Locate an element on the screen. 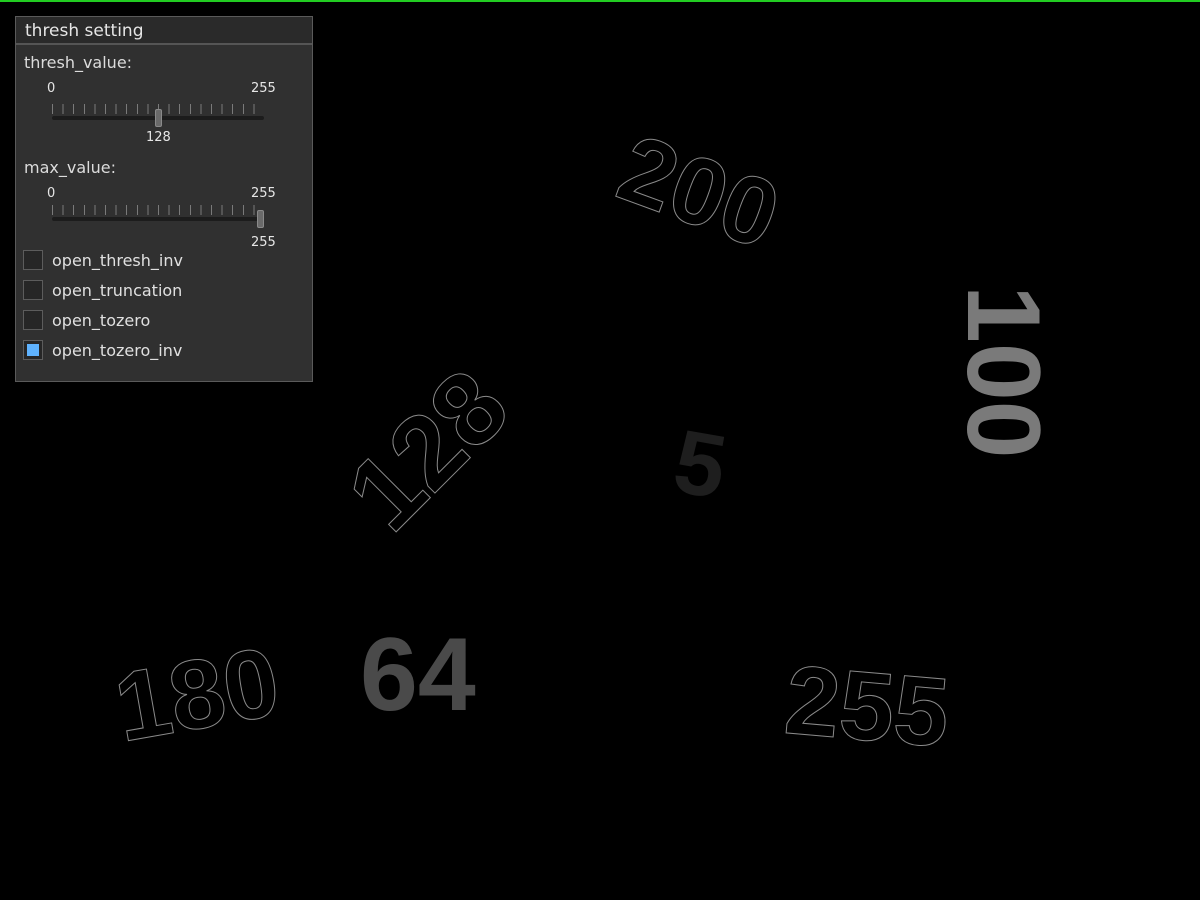 The image size is (1200, 900). max-min-label: 0 is located at coordinates (51, 193).